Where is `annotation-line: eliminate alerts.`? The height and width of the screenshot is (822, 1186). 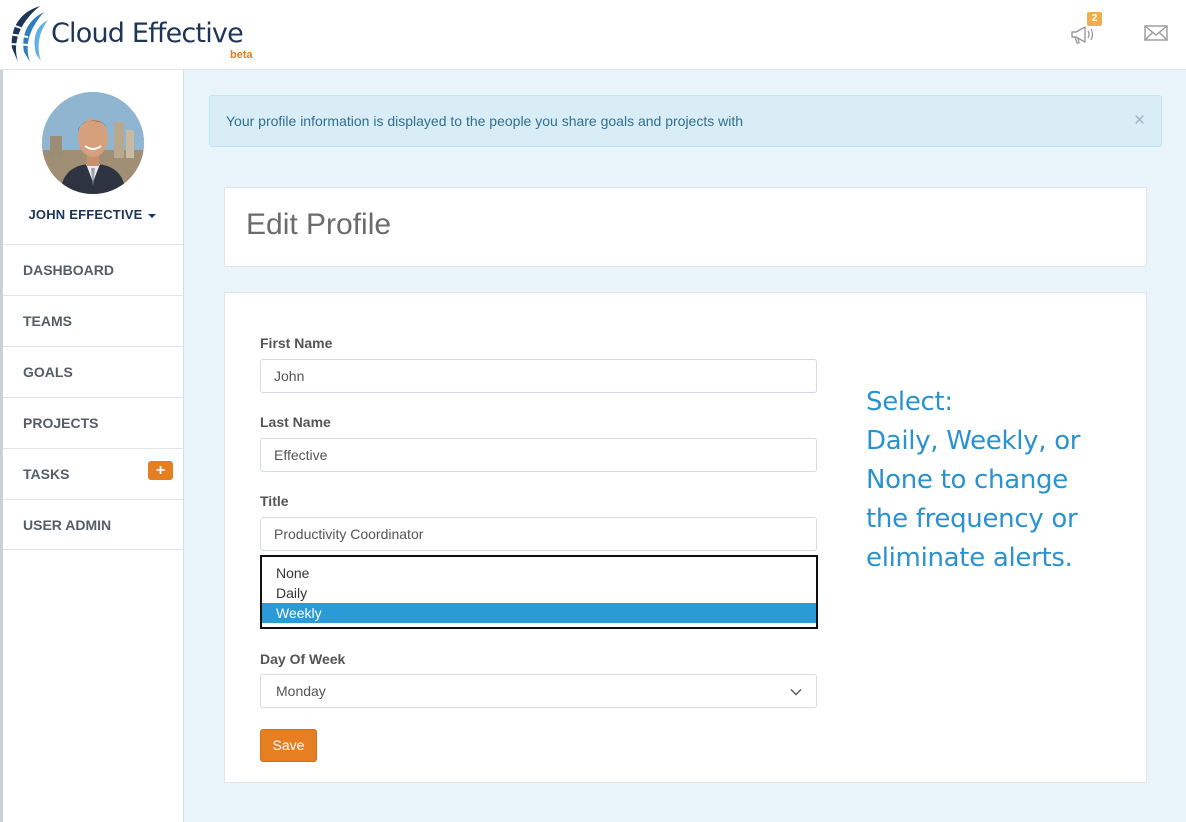 annotation-line: eliminate alerts. is located at coordinates (969, 558).